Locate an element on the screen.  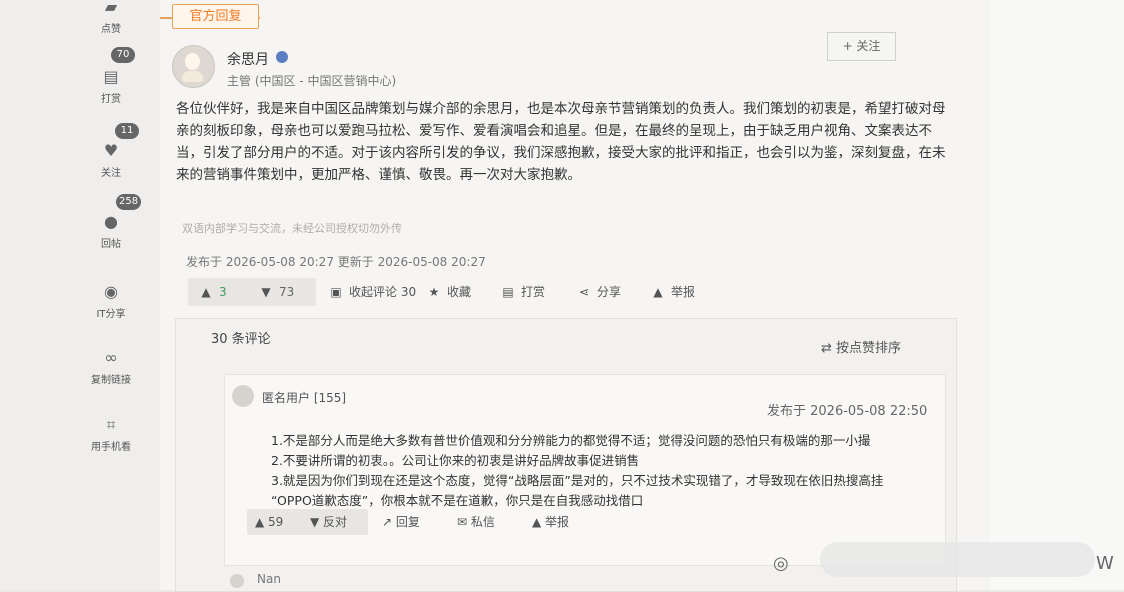
sidebar-item-tip: ▤ 打赏 11 is located at coordinates (112, 103).